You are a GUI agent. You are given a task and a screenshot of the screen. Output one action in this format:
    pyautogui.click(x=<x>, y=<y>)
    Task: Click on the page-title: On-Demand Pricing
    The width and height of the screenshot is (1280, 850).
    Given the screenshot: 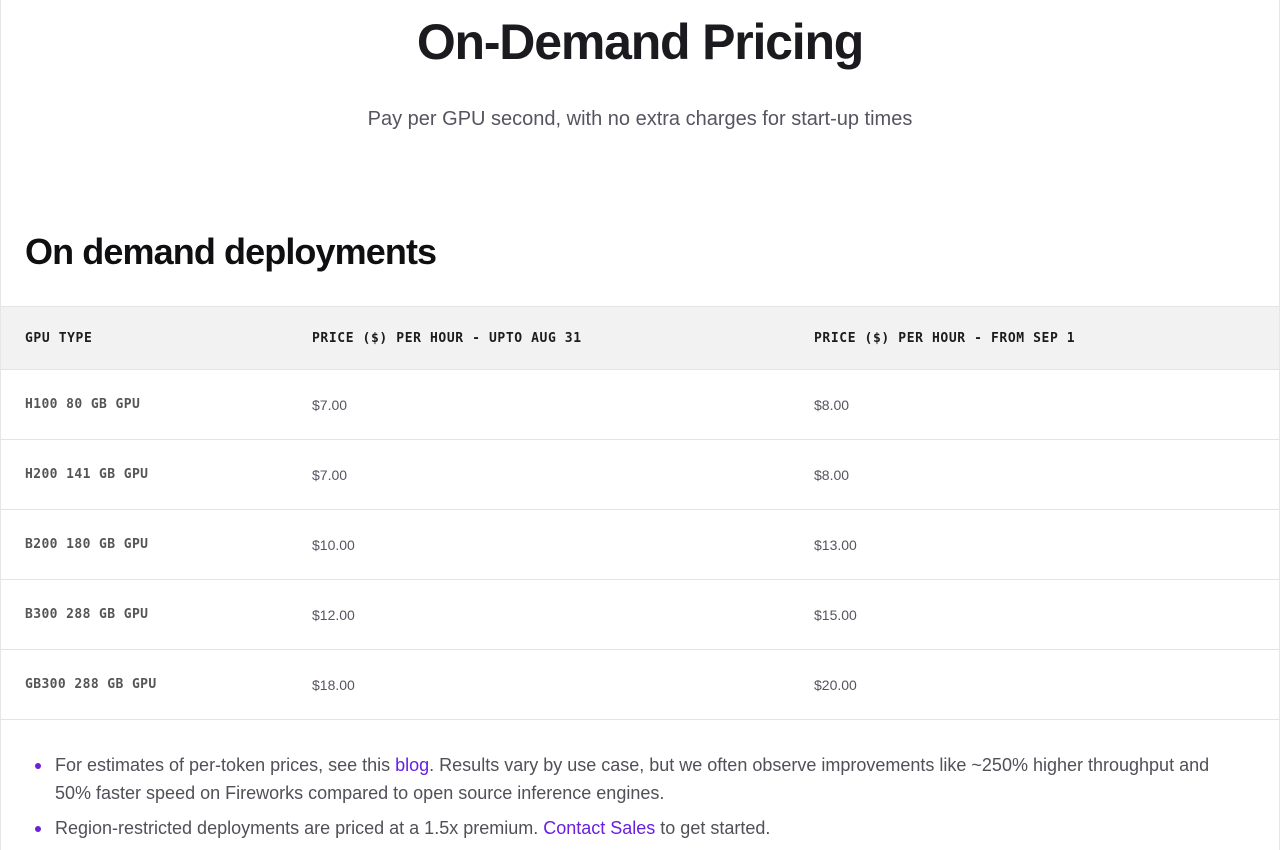 What is the action you would take?
    pyautogui.click(x=640, y=42)
    